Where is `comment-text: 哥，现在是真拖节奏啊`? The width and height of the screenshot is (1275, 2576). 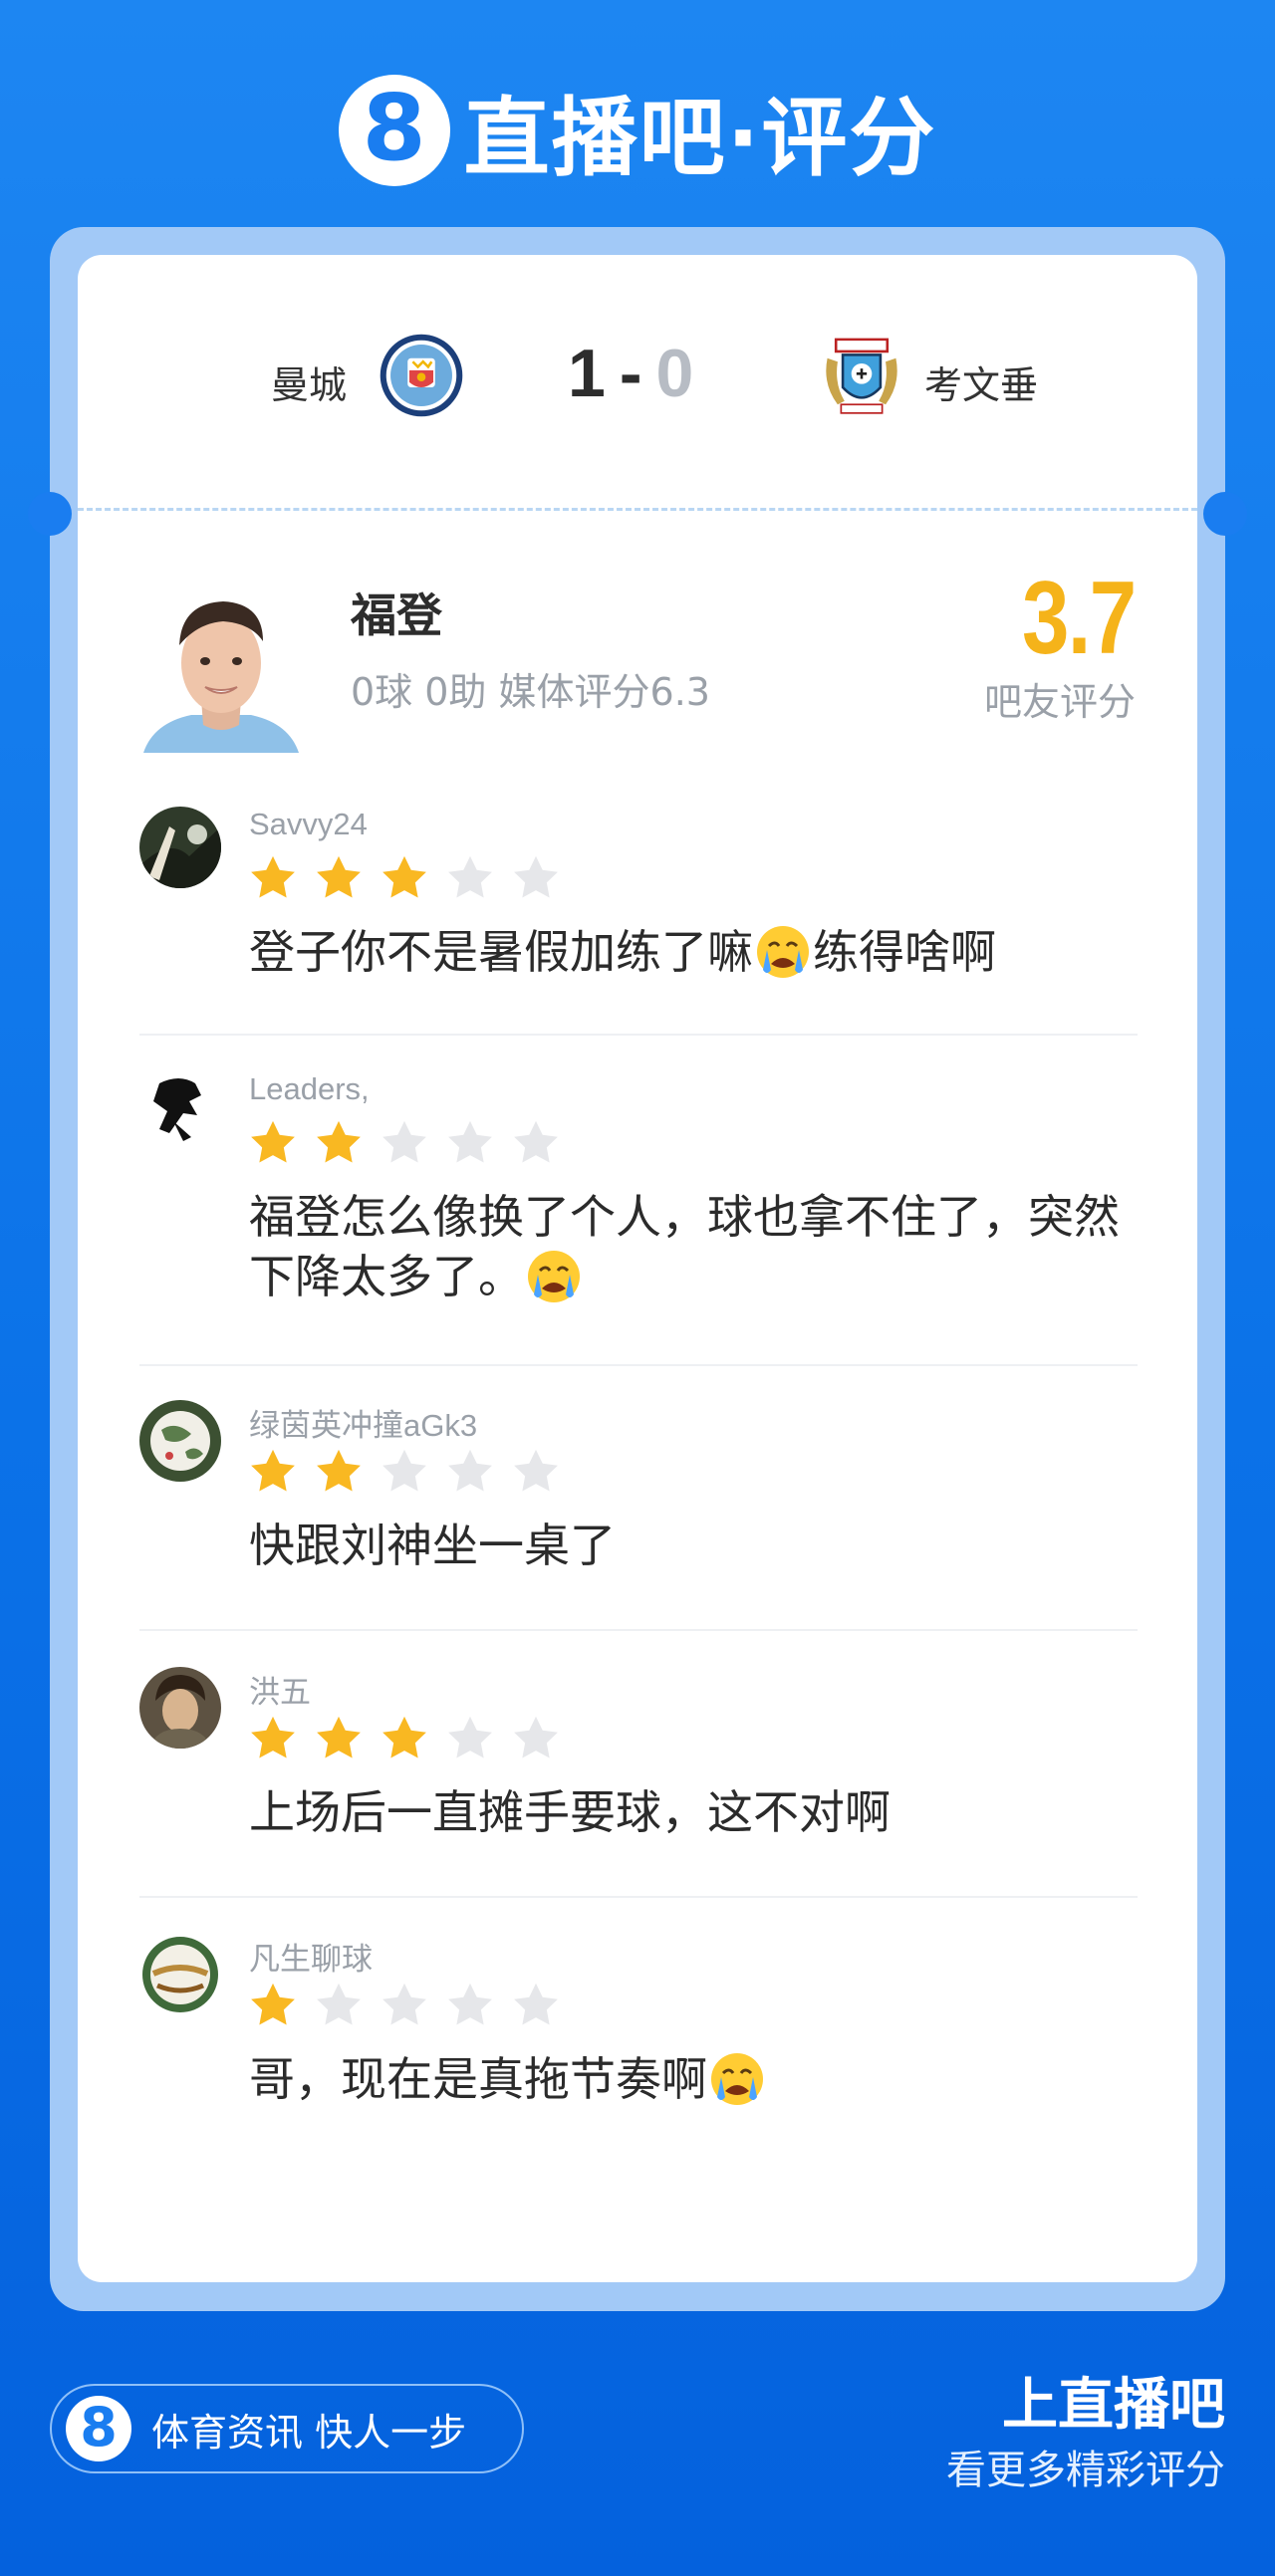
comment-text: 哥，现在是真拖节奏啊 is located at coordinates (697, 2079).